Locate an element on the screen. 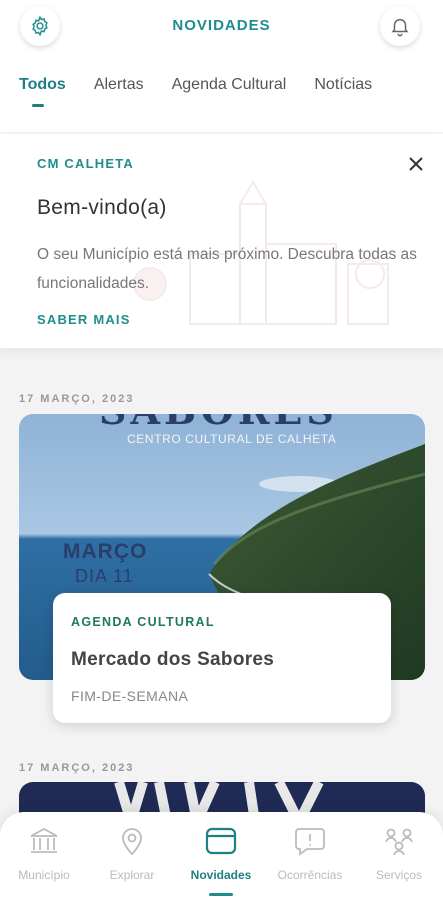 This screenshot has width=443, height=900. nav-label: Ocorrências is located at coordinates (310, 875).